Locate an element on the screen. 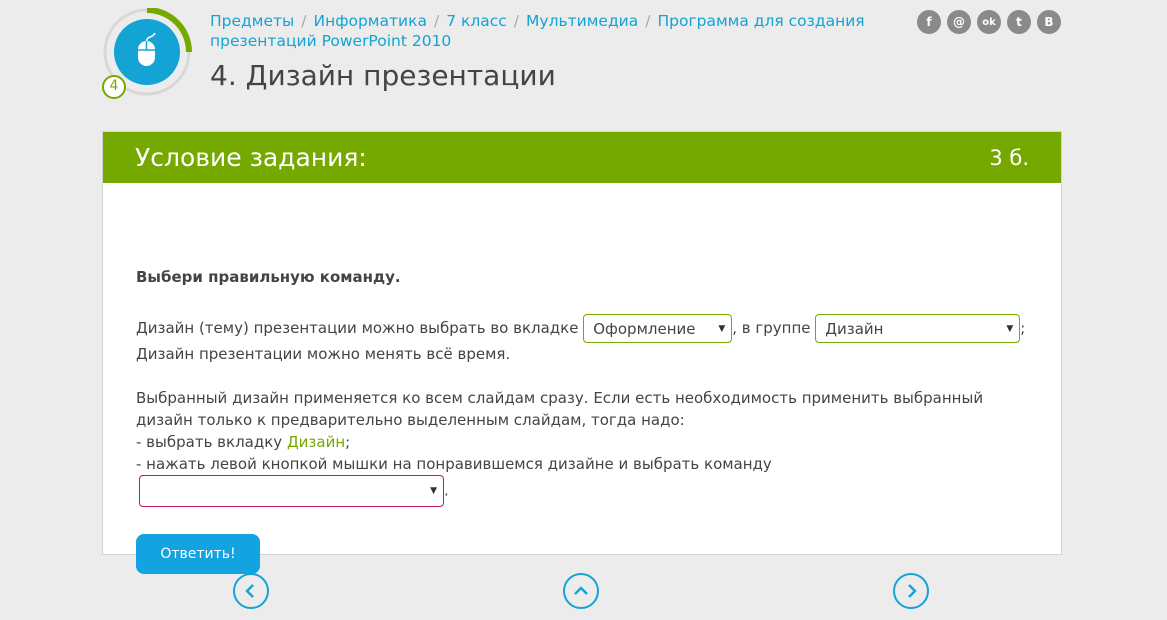  chevron-left-icon is located at coordinates (249, 591).